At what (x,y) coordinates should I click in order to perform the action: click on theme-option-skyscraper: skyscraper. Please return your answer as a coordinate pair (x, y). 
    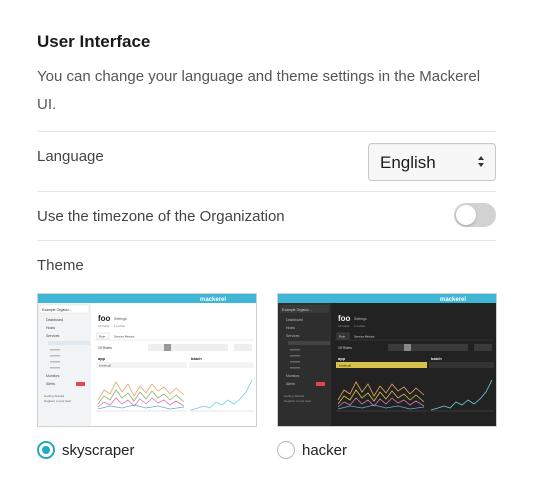
    Looking at the image, I should click on (86, 450).